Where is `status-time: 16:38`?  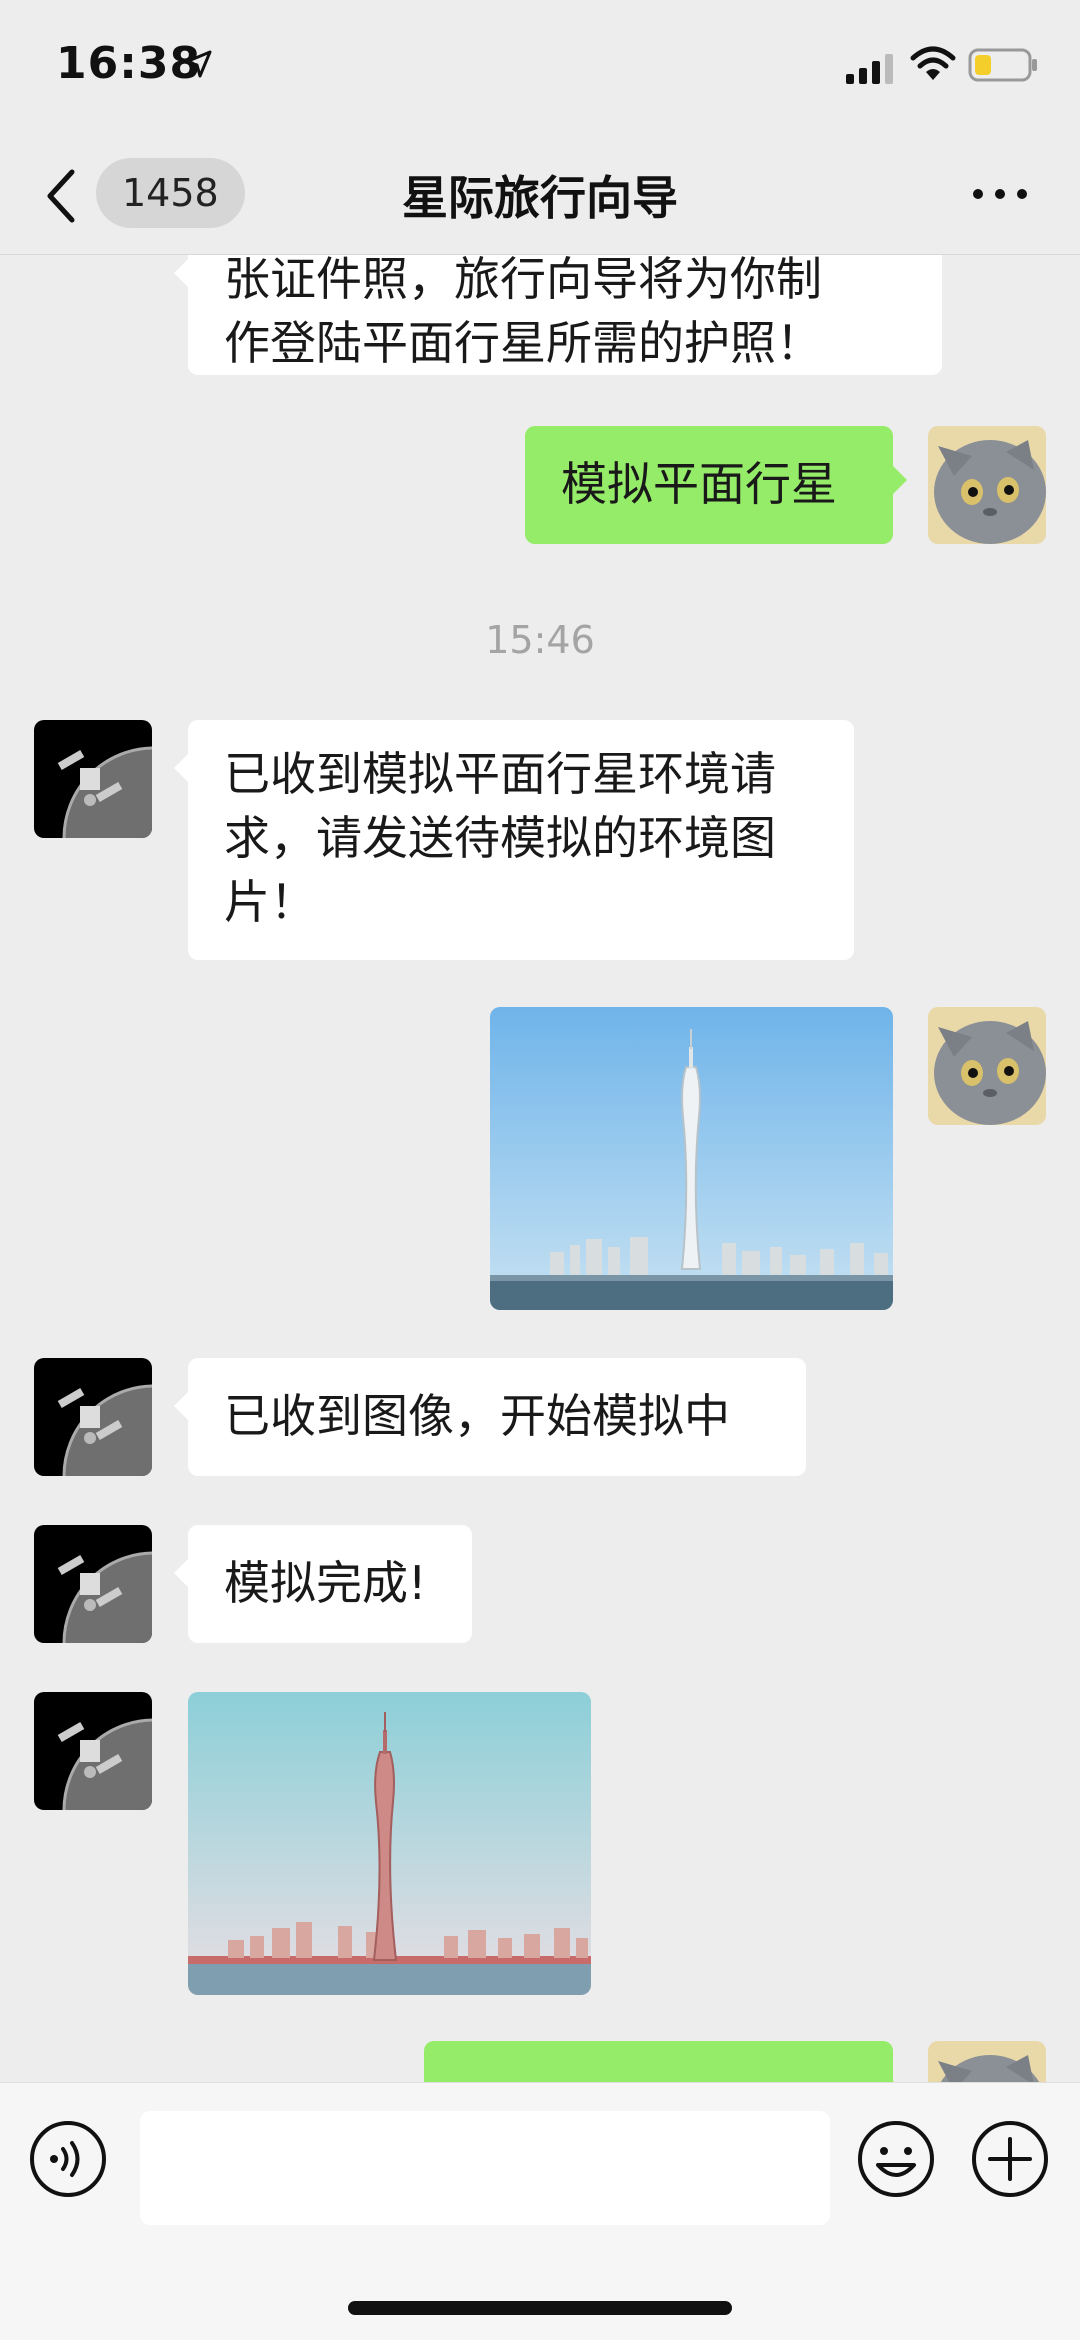 status-time: 16:38 is located at coordinates (129, 63).